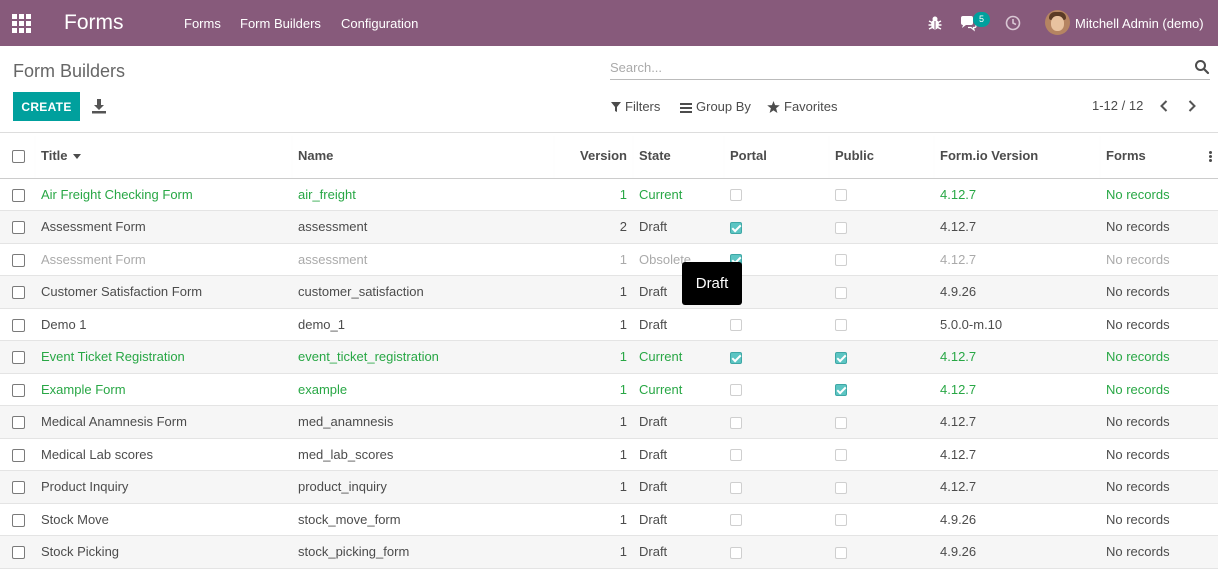  I want to click on name-cell: med_anamnesis, so click(423, 422).